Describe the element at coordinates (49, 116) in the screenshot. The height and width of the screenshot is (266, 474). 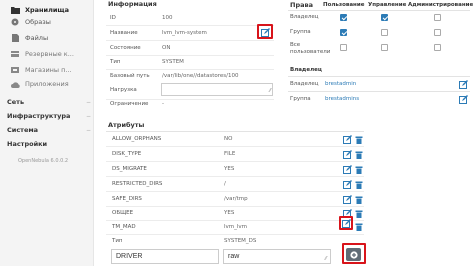
I see `sidebar-section-infrastructure: Инфраструктура −` at that location.